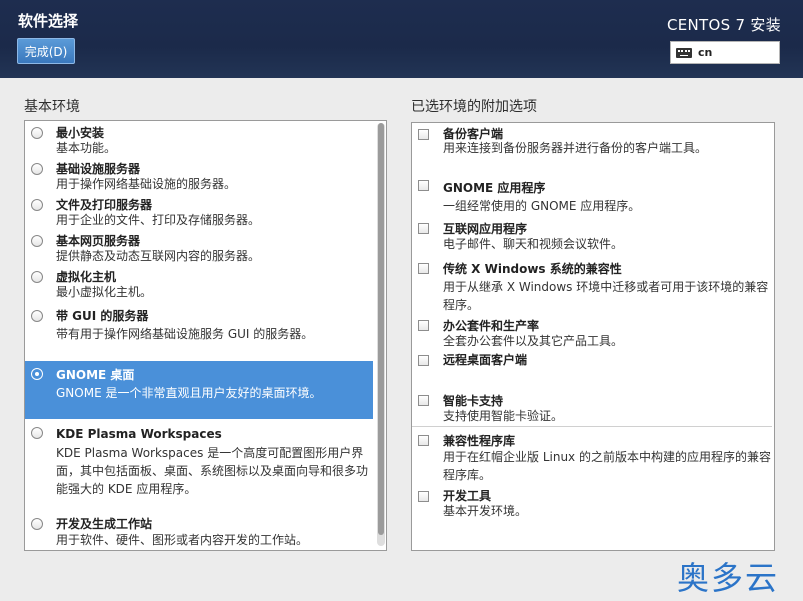 The height and width of the screenshot is (601, 803). What do you see at coordinates (592, 426) in the screenshot?
I see `addons-divider` at bounding box center [592, 426].